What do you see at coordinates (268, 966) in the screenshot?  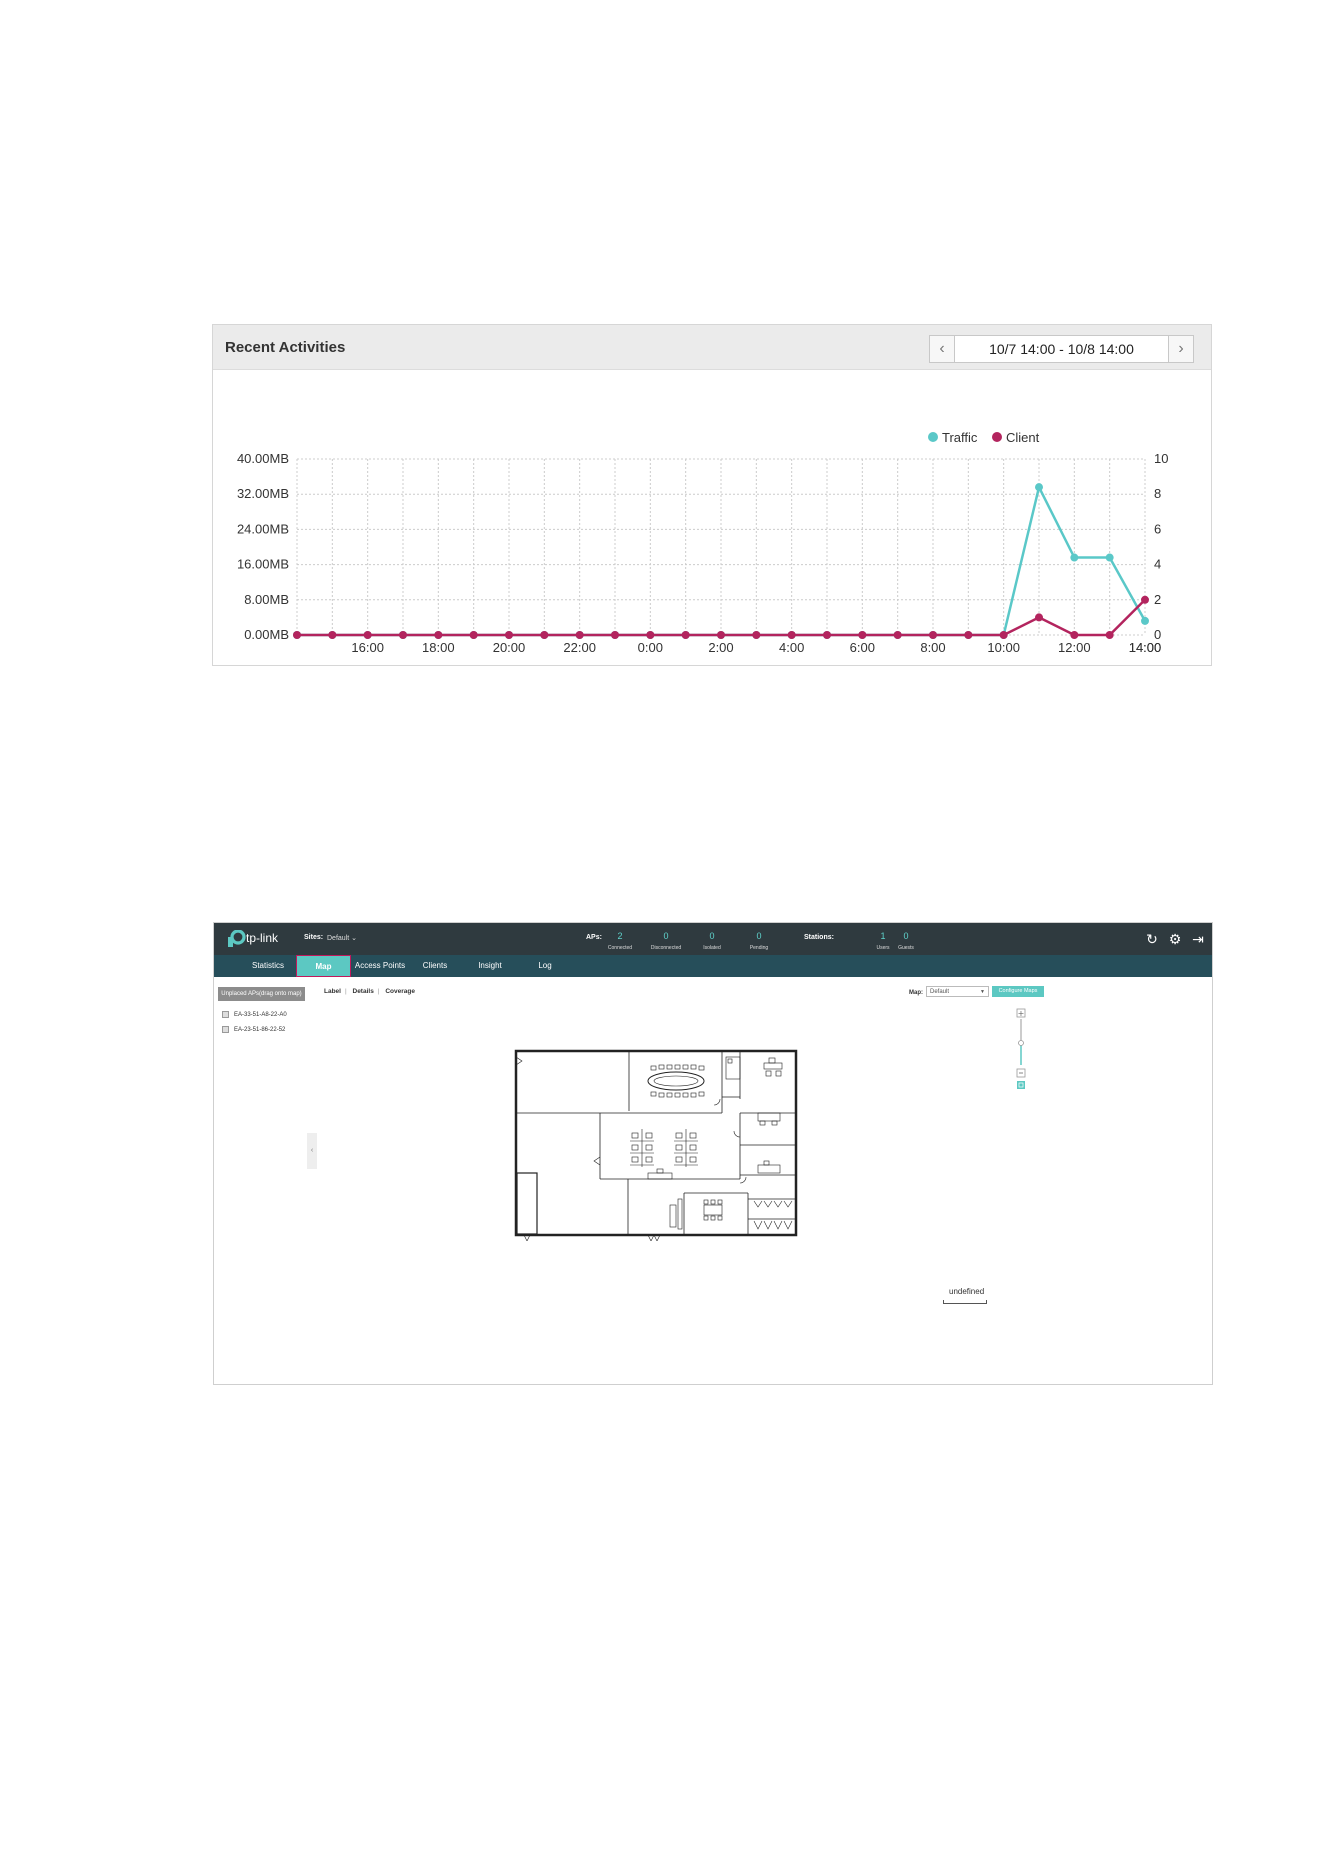 I see `nav-statistics: Statistics` at bounding box center [268, 966].